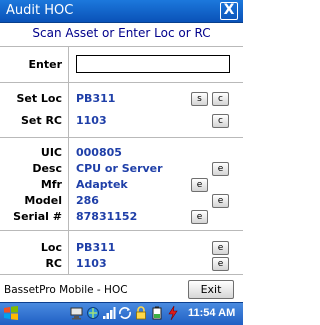 This screenshot has width=320, height=325. Describe the element at coordinates (96, 247) in the screenshot. I see `loc-value: PB311` at that location.